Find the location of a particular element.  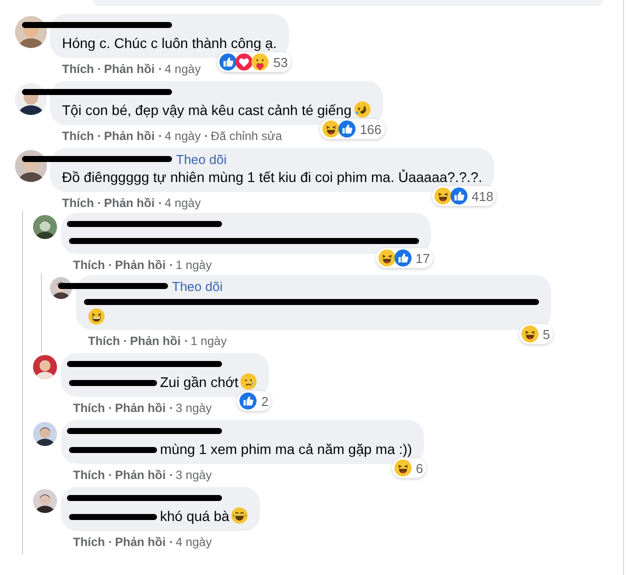

reaction-summary: 6 is located at coordinates (409, 468).